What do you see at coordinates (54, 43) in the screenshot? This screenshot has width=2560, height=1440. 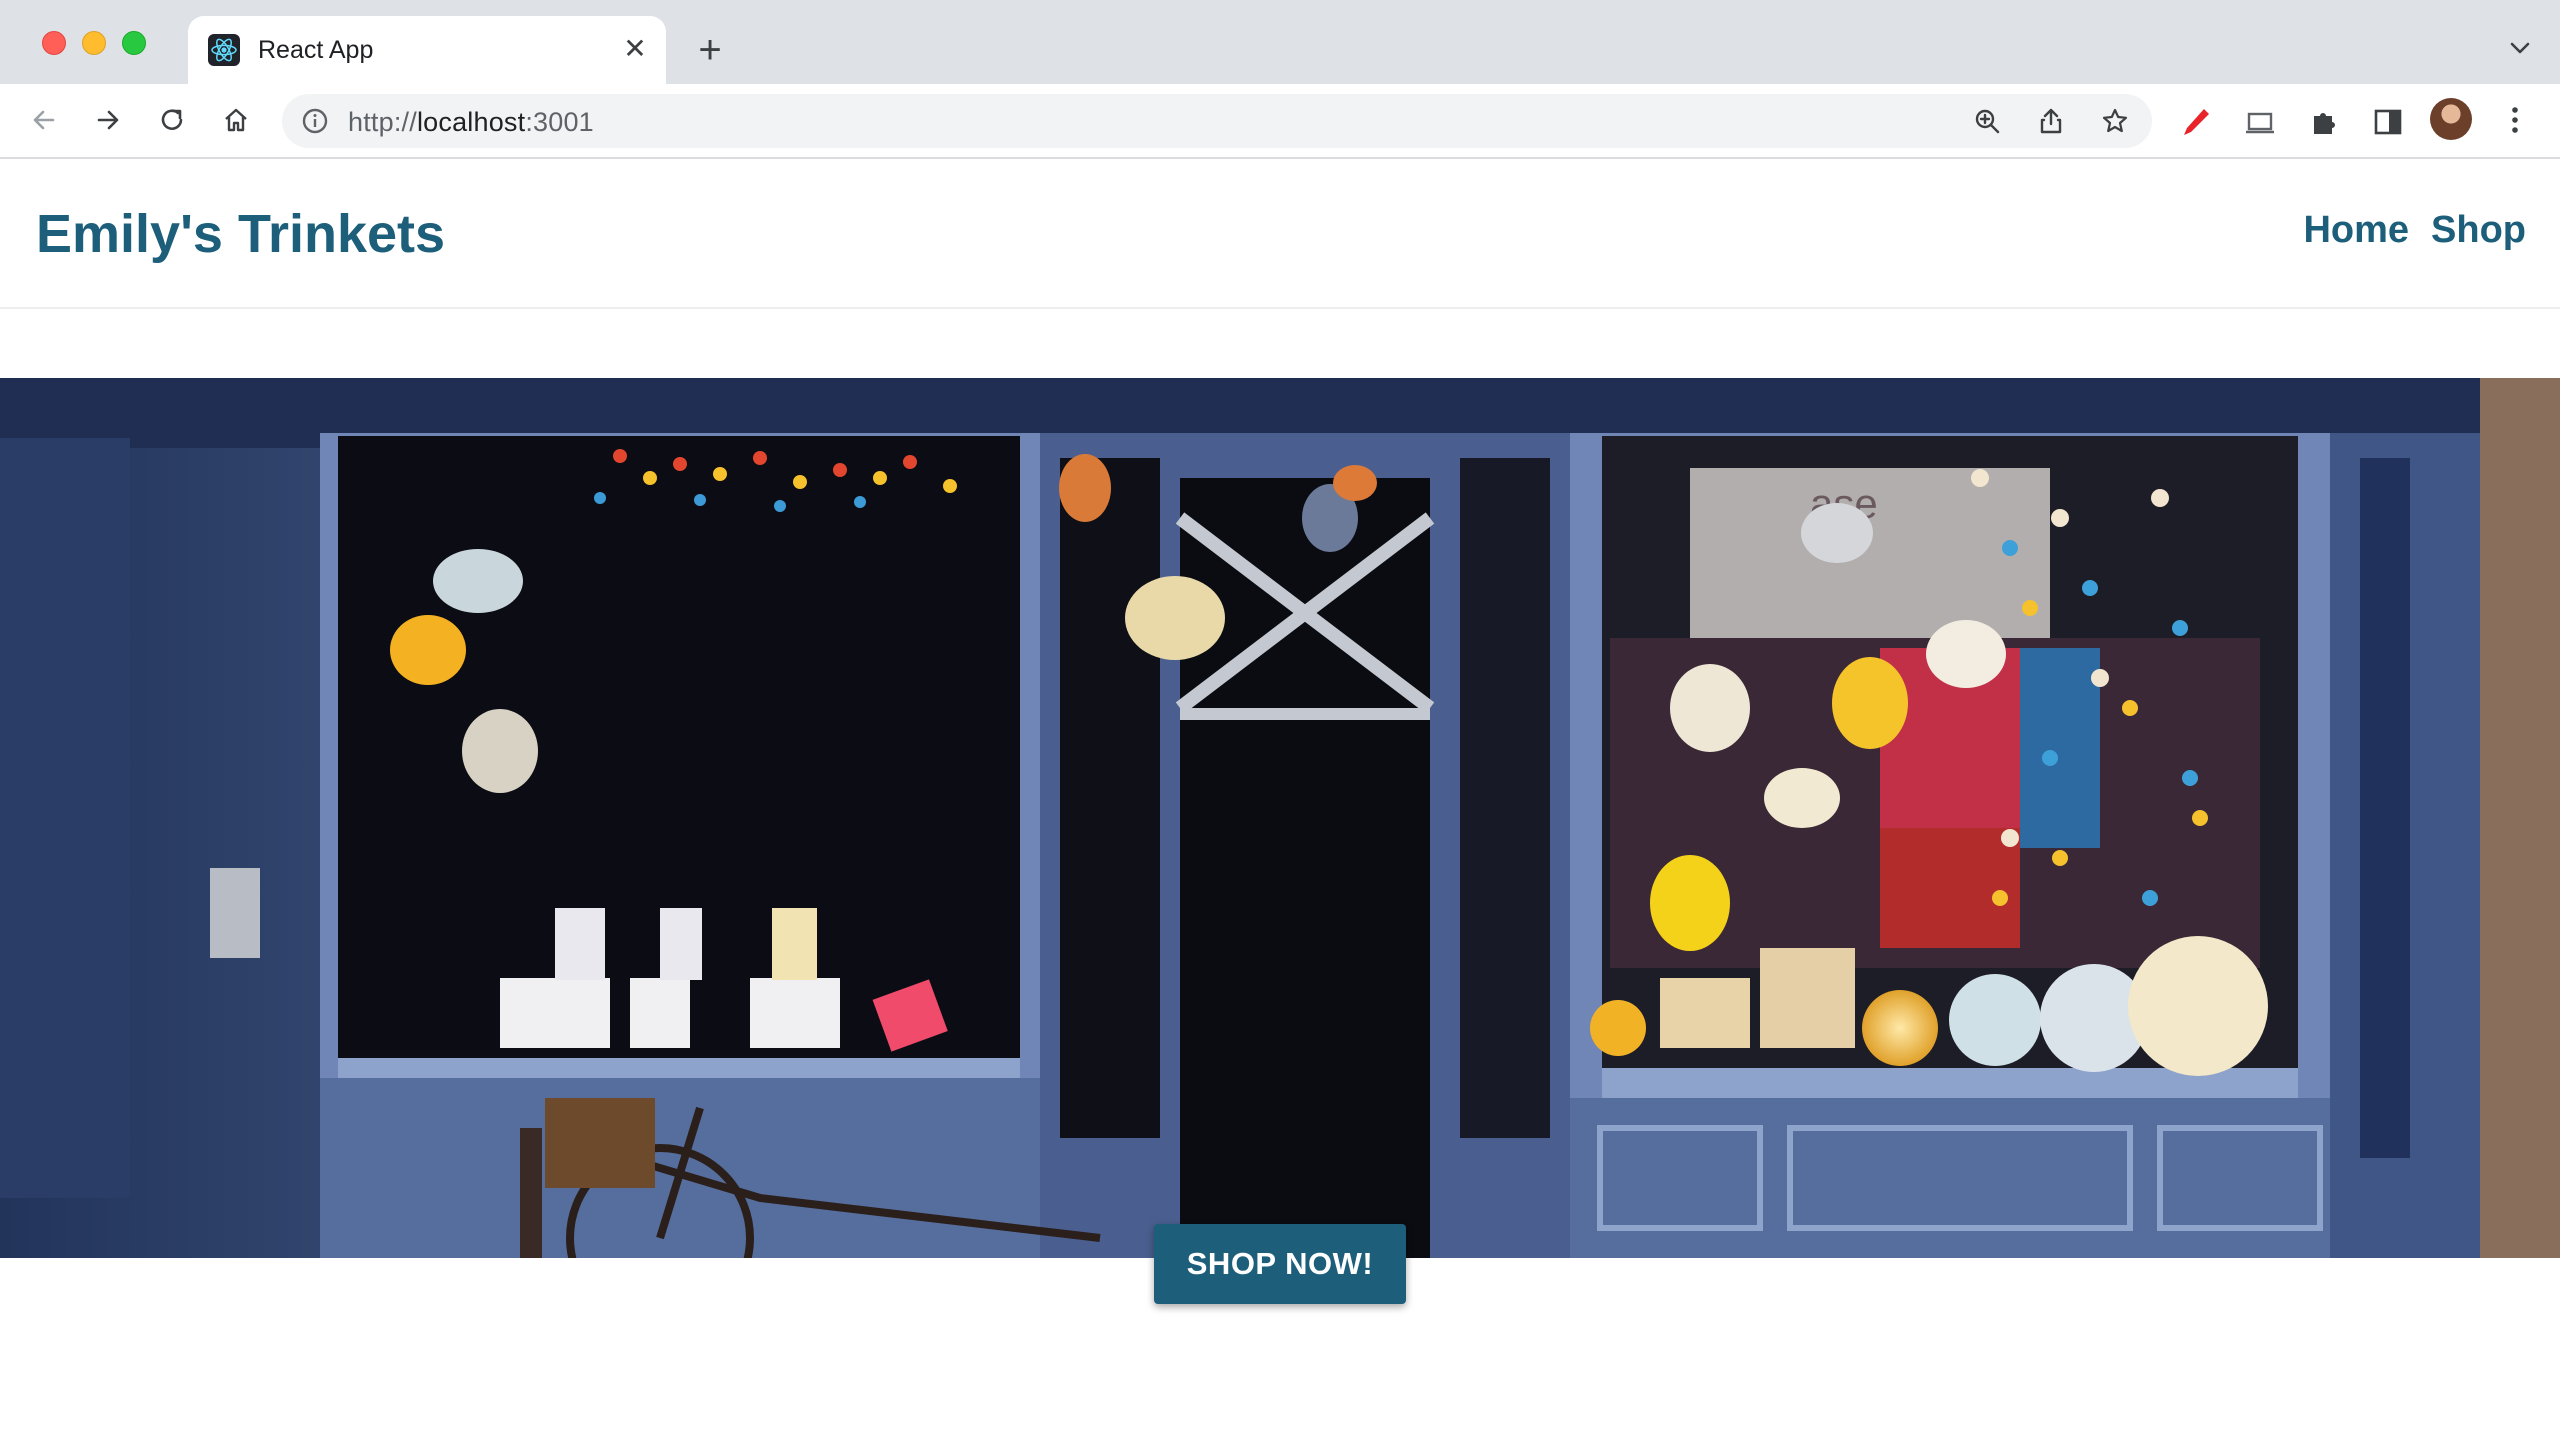 I see `close-window-button` at bounding box center [54, 43].